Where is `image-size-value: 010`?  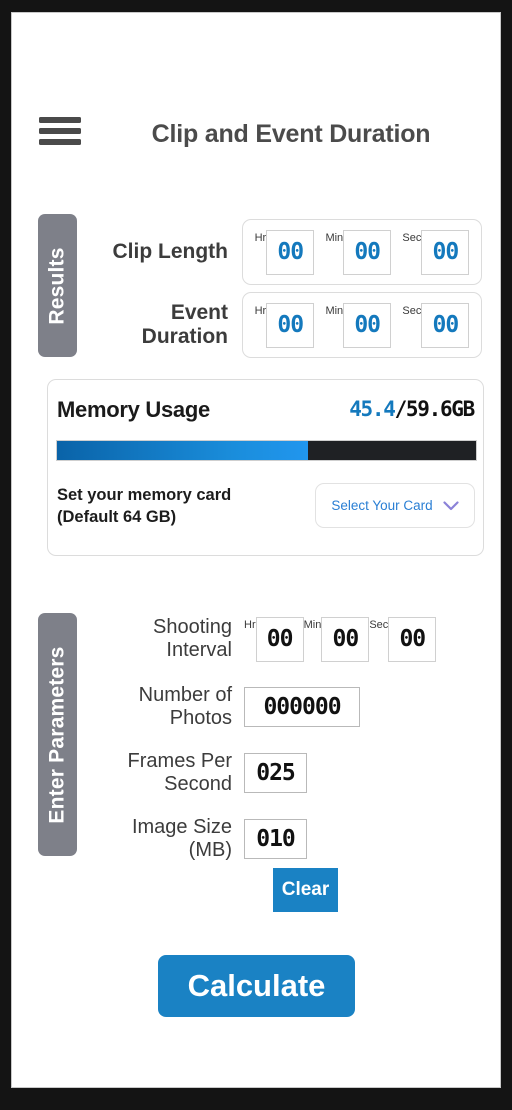 image-size-value: 010 is located at coordinates (276, 839).